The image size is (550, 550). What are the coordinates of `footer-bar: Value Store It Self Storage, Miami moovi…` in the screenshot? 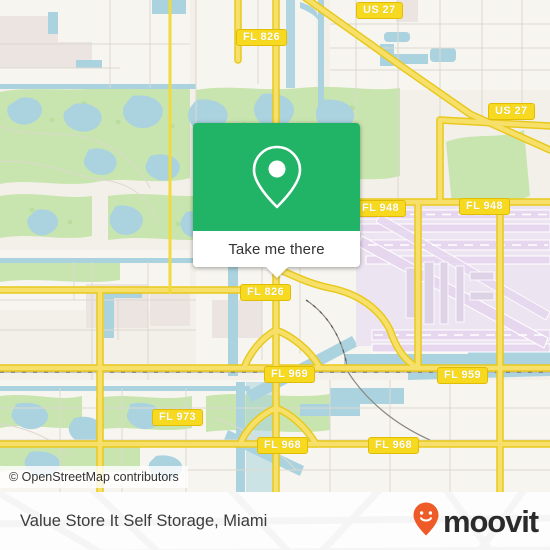 It's located at (275, 521).